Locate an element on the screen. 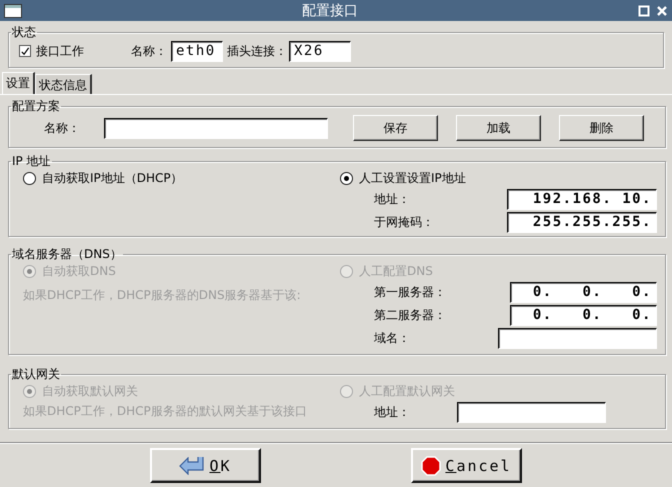 The image size is (672, 487). field-label: 第二服务器： is located at coordinates (410, 315).